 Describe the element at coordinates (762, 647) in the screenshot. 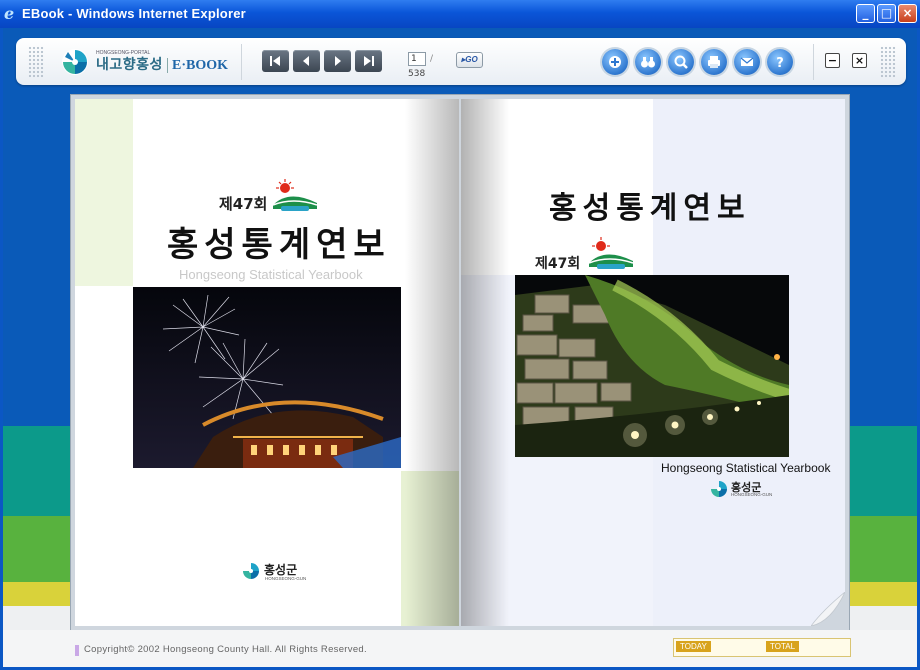

I see `visitor-counter: TODAY TOTAL` at that location.